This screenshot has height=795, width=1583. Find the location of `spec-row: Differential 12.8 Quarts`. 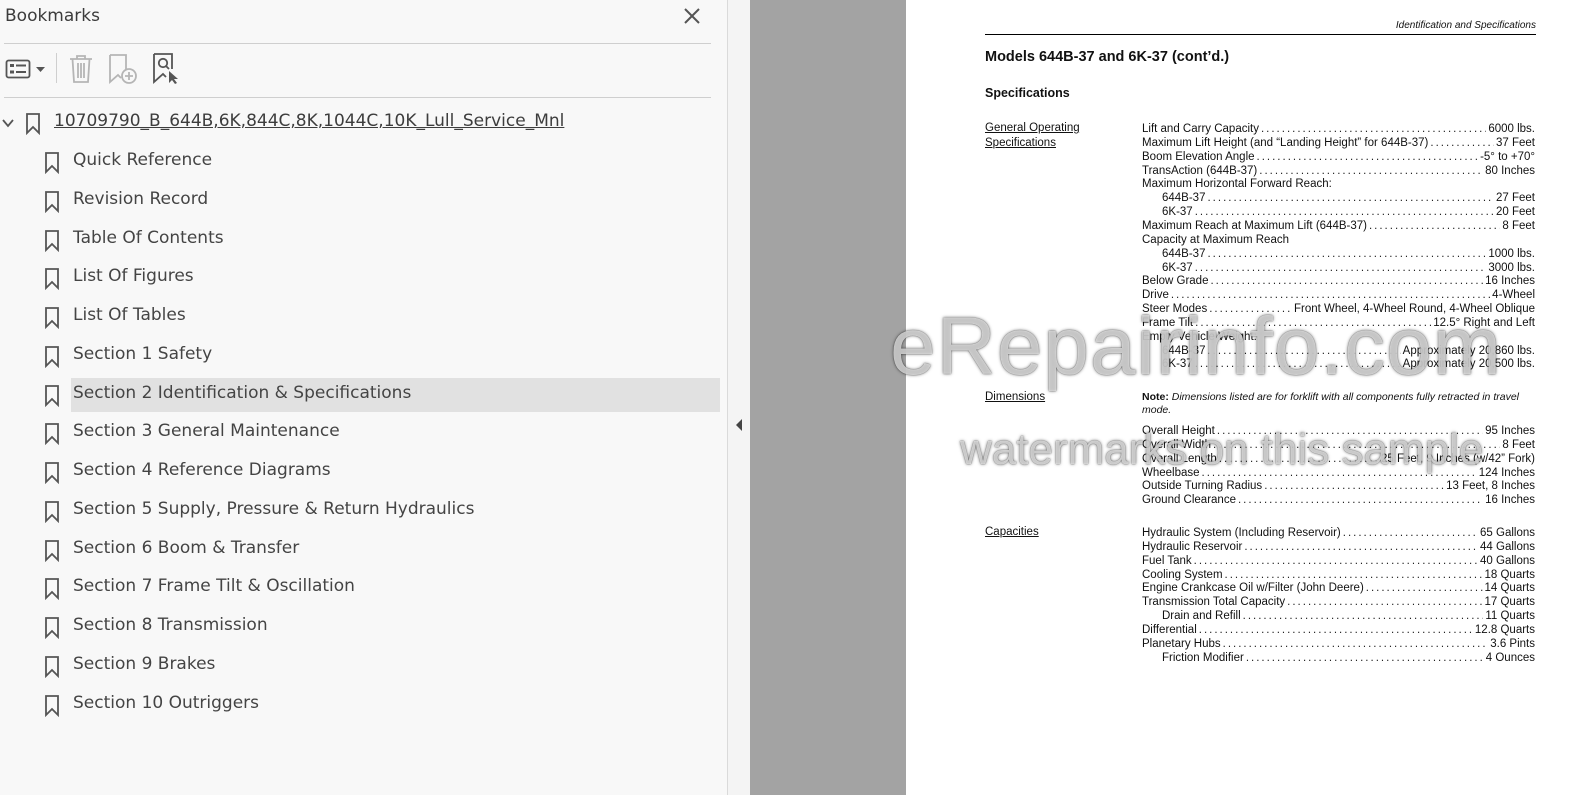

spec-row: Differential 12.8 Quarts is located at coordinates (1338, 630).